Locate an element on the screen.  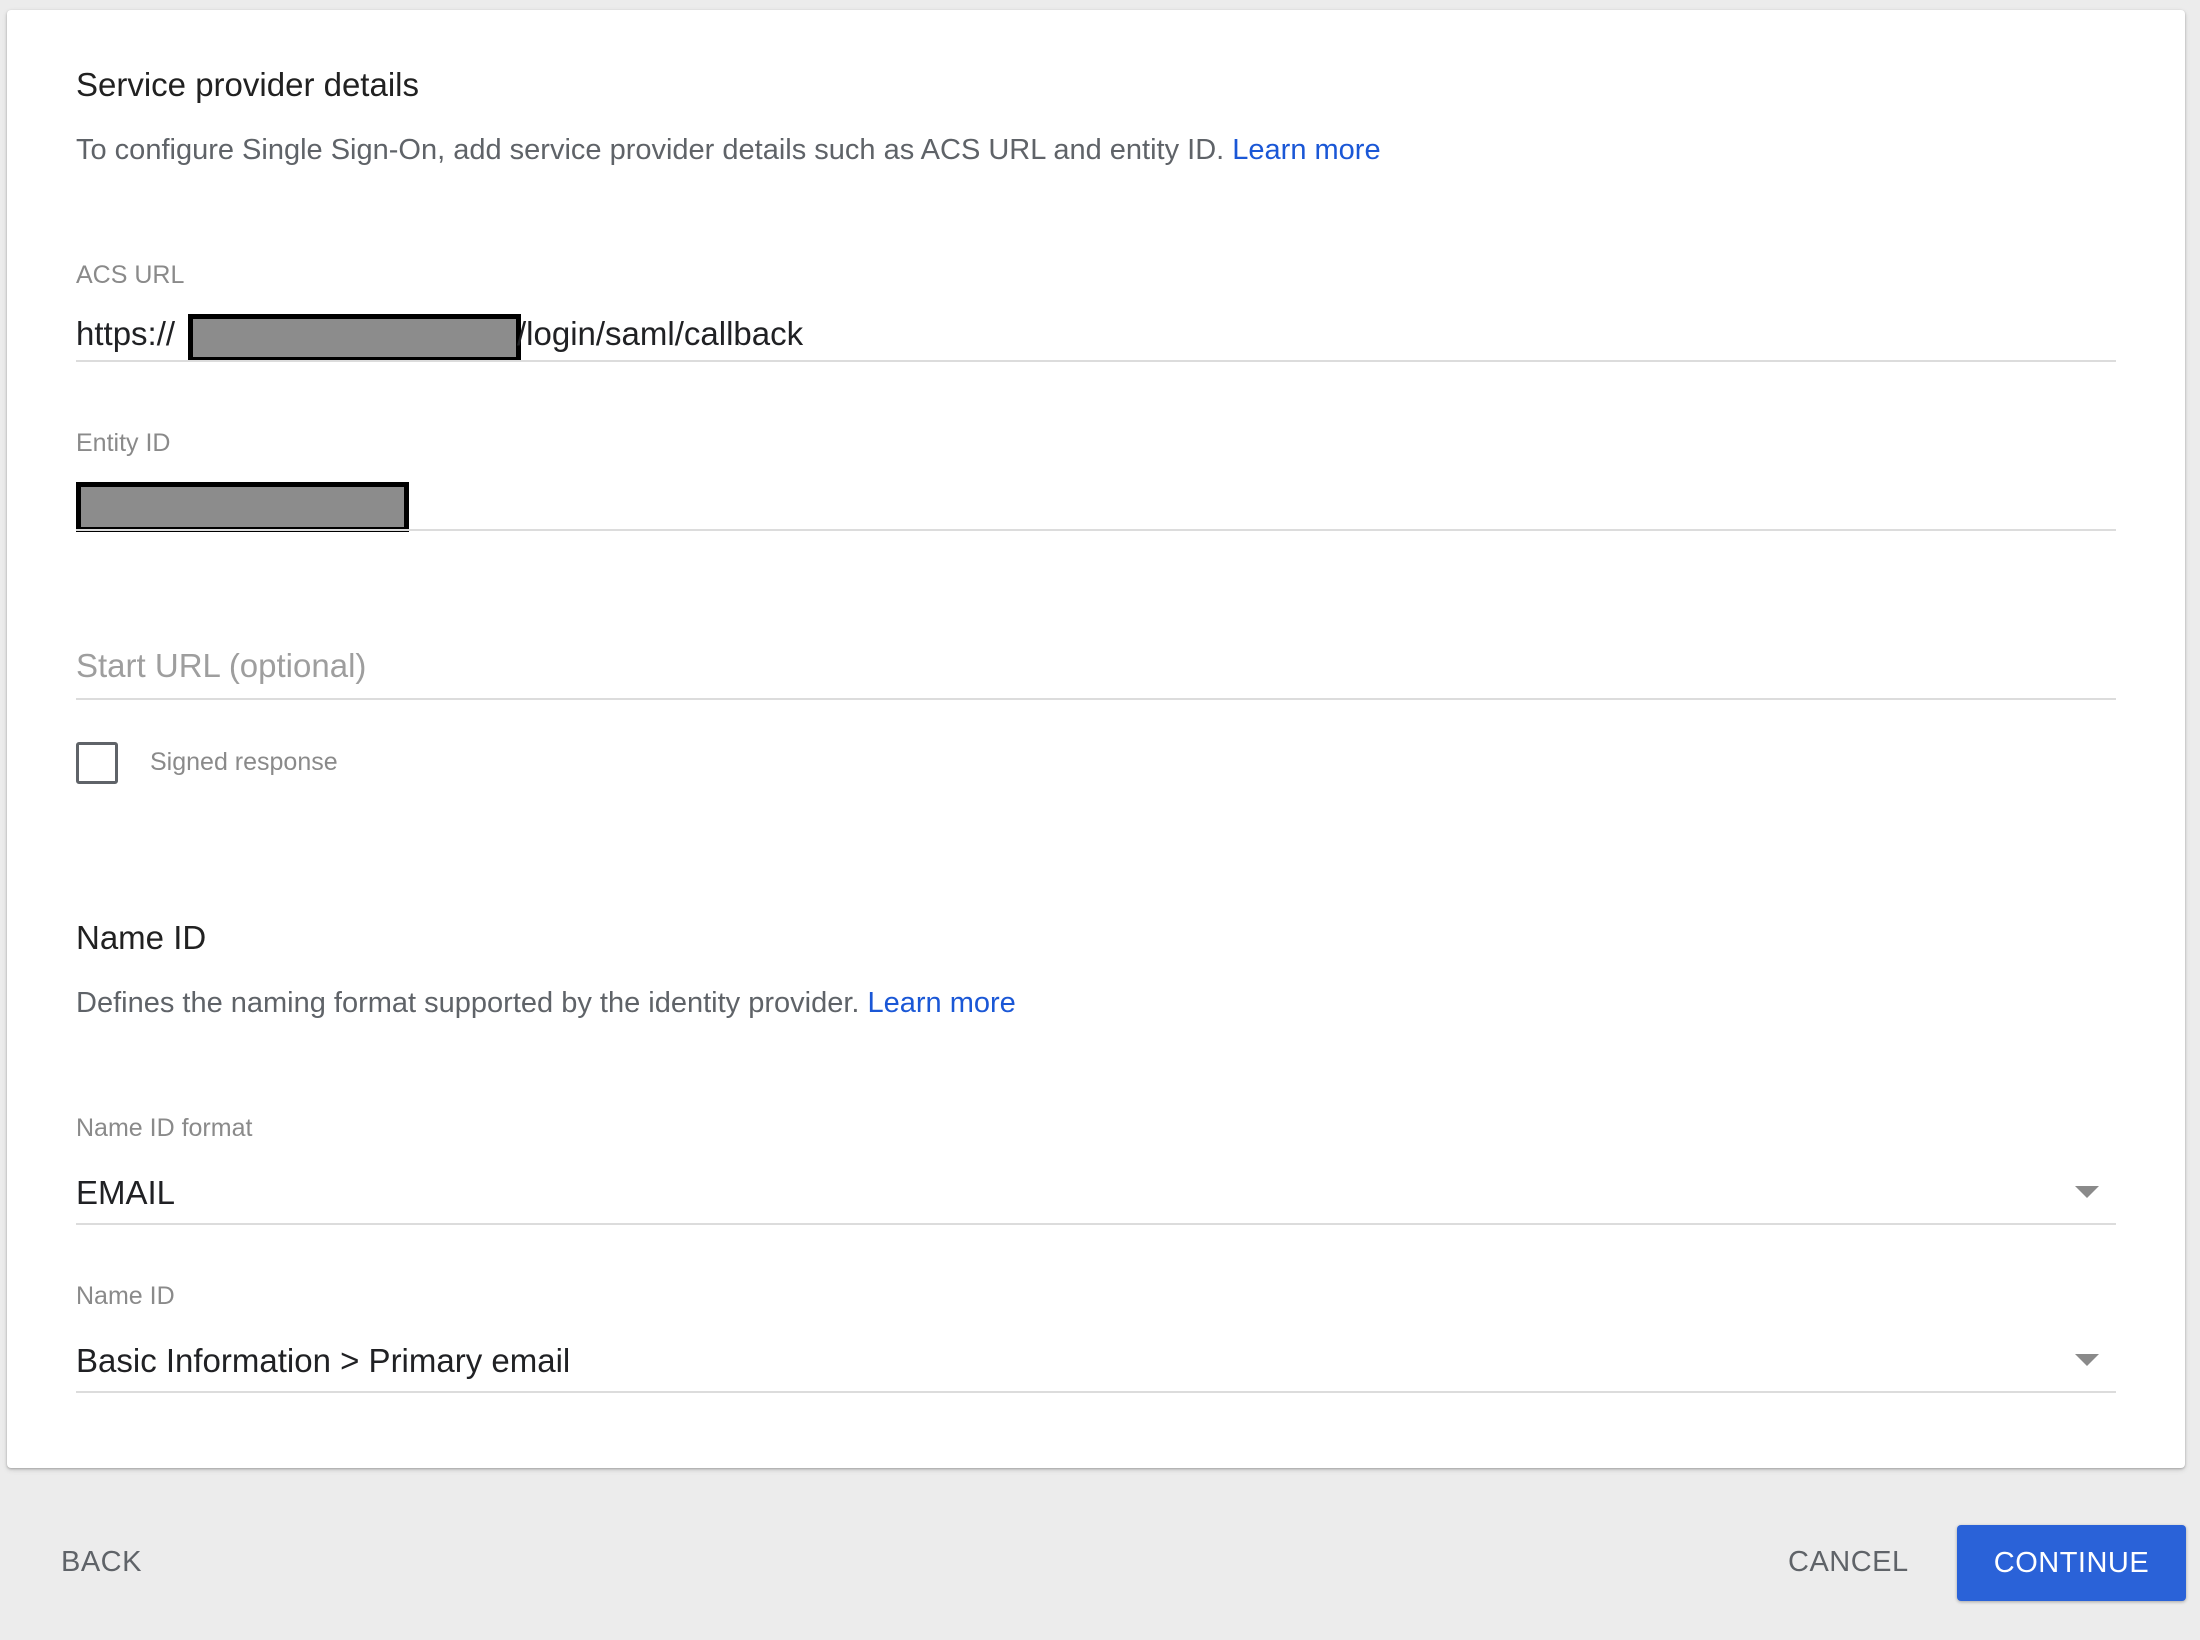
name-id-value: Basic Information > Primary email is located at coordinates (323, 1360).